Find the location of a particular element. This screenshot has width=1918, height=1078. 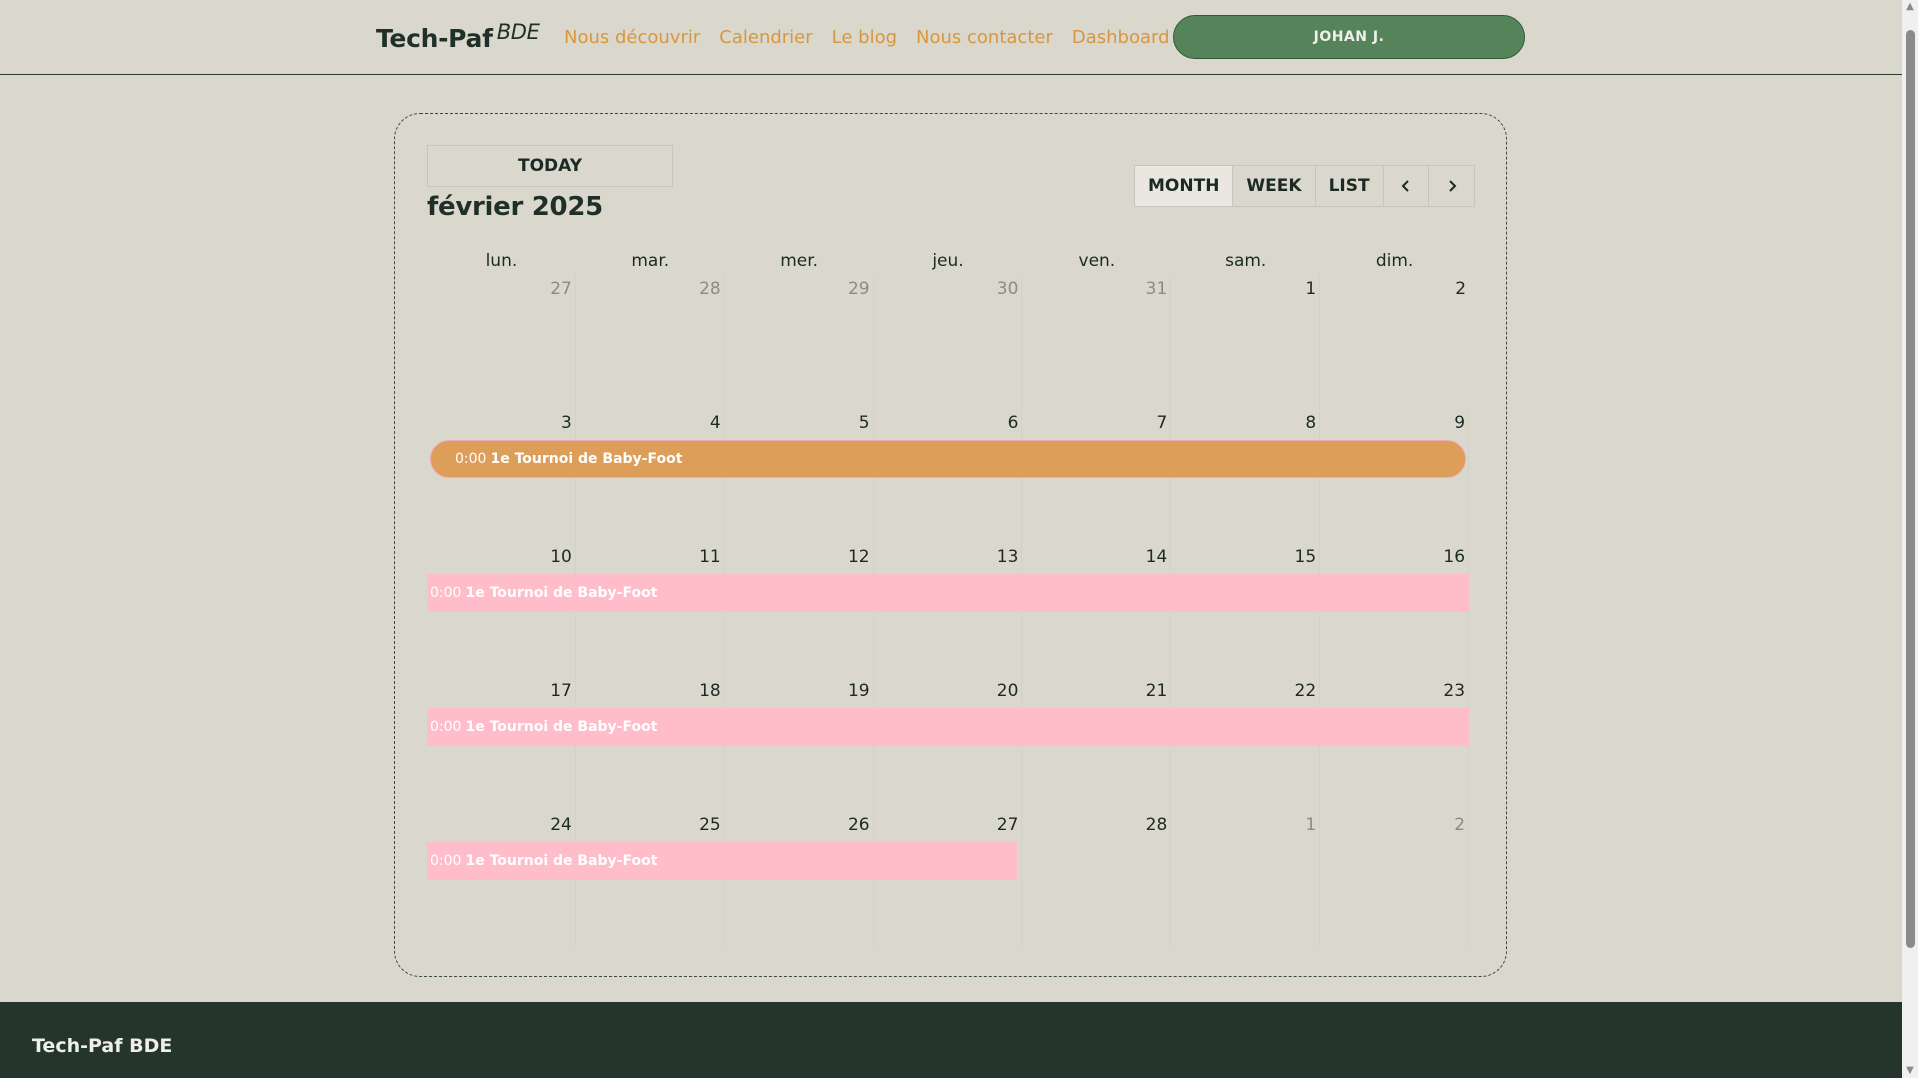

day-number: 22 is located at coordinates (1305, 691).